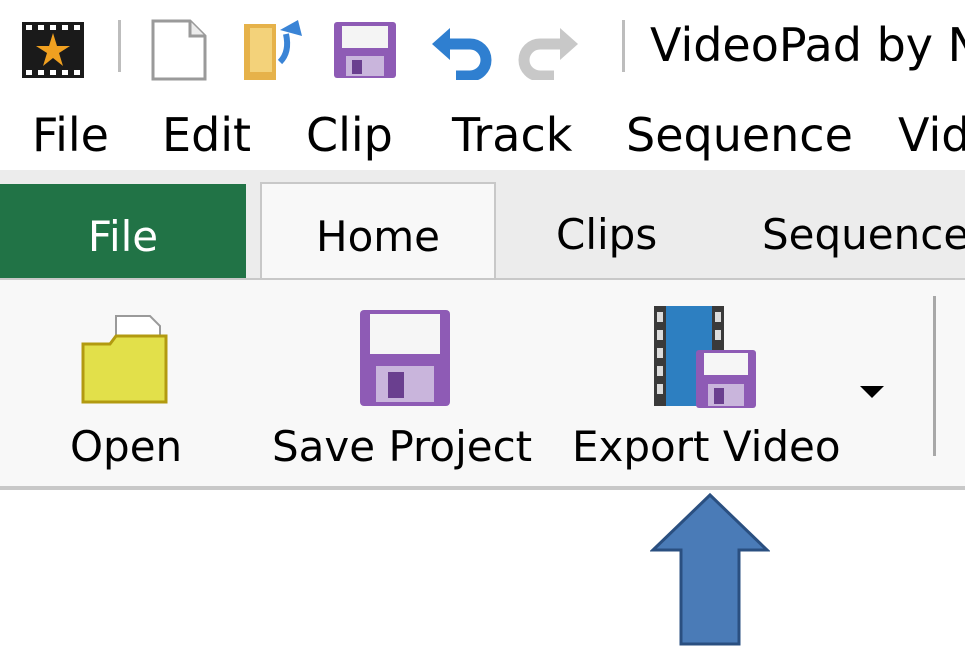  Describe the element at coordinates (482, 488) in the screenshot. I see `ribbon-border` at that location.